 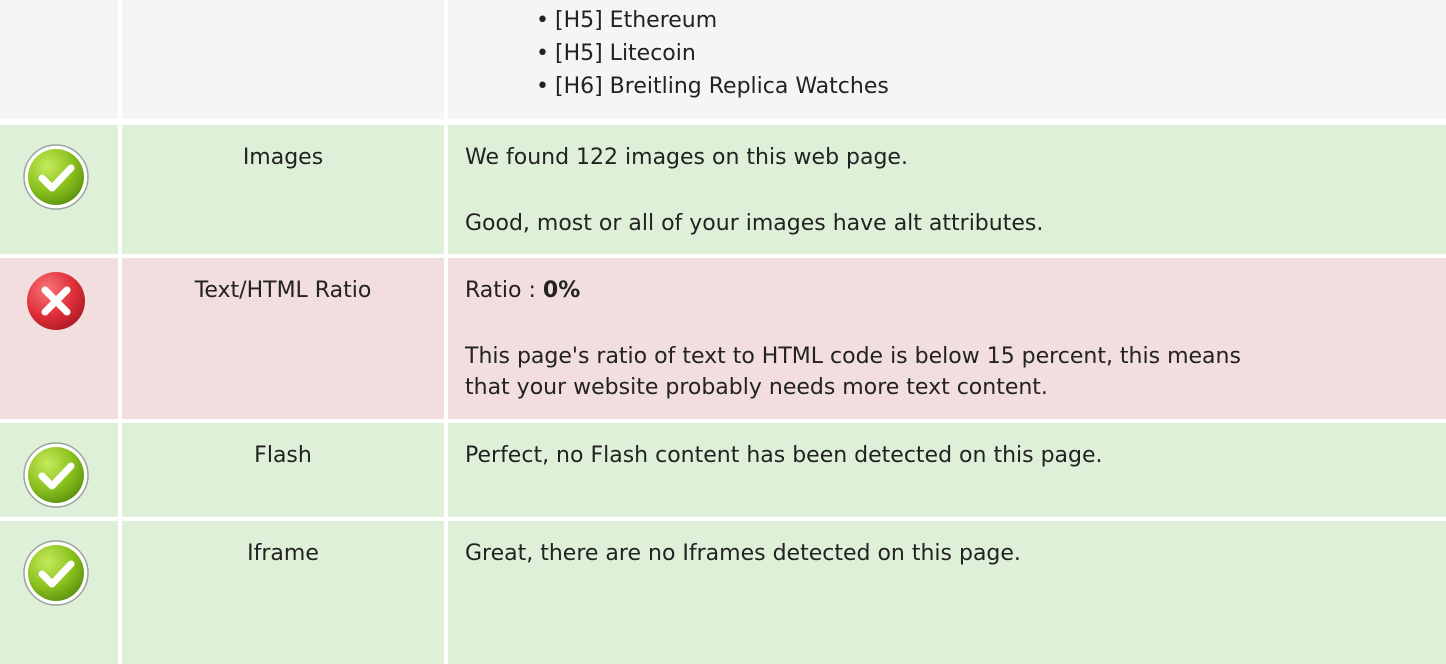 I want to click on check-label: Images, so click(x=283, y=157).